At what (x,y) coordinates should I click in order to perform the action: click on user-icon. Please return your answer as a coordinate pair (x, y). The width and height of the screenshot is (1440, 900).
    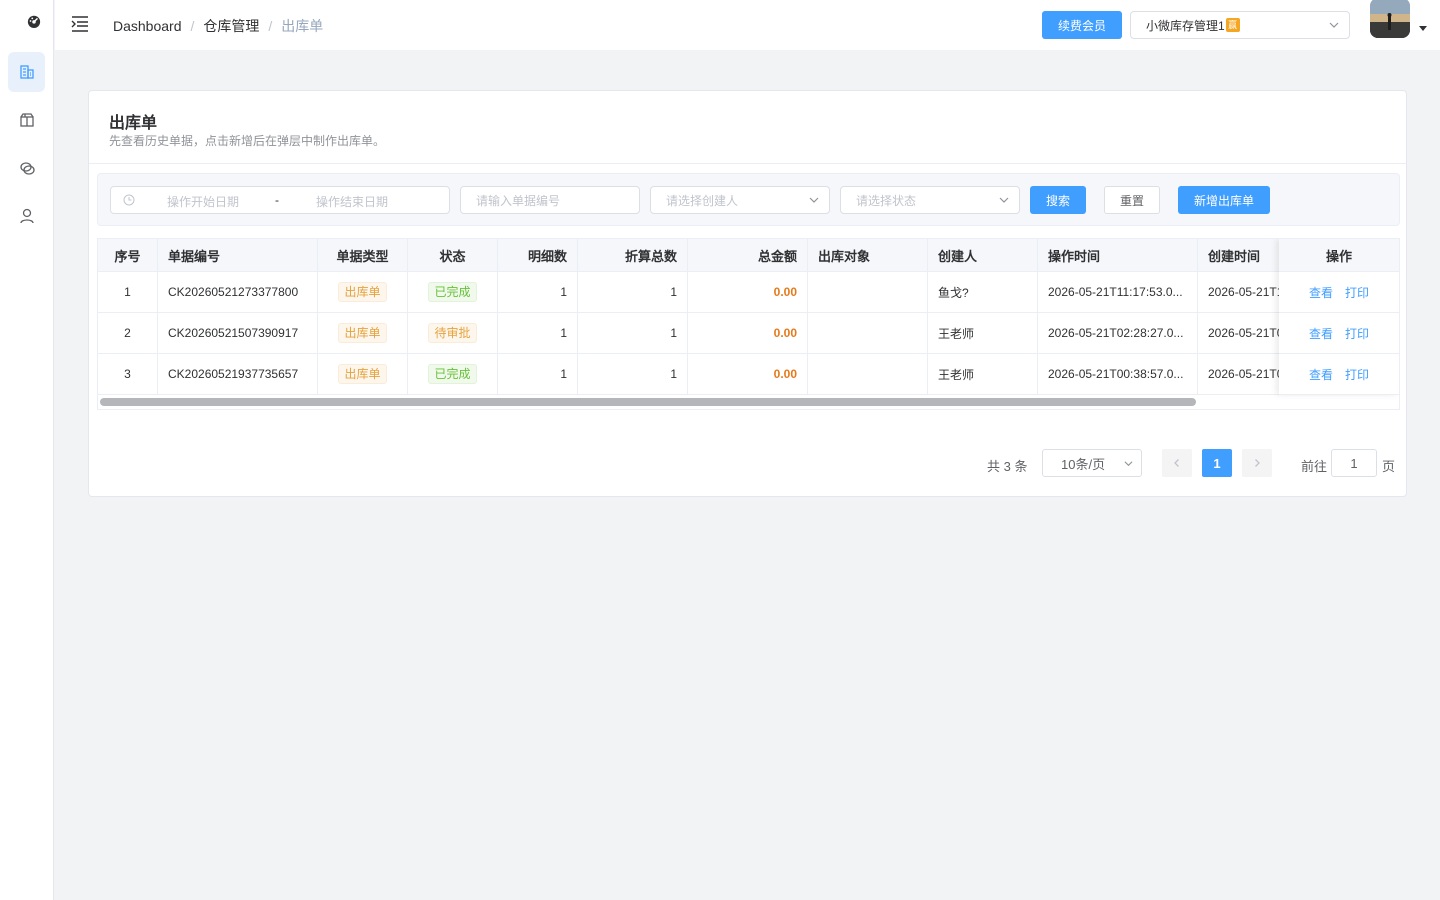
    Looking at the image, I should click on (26, 216).